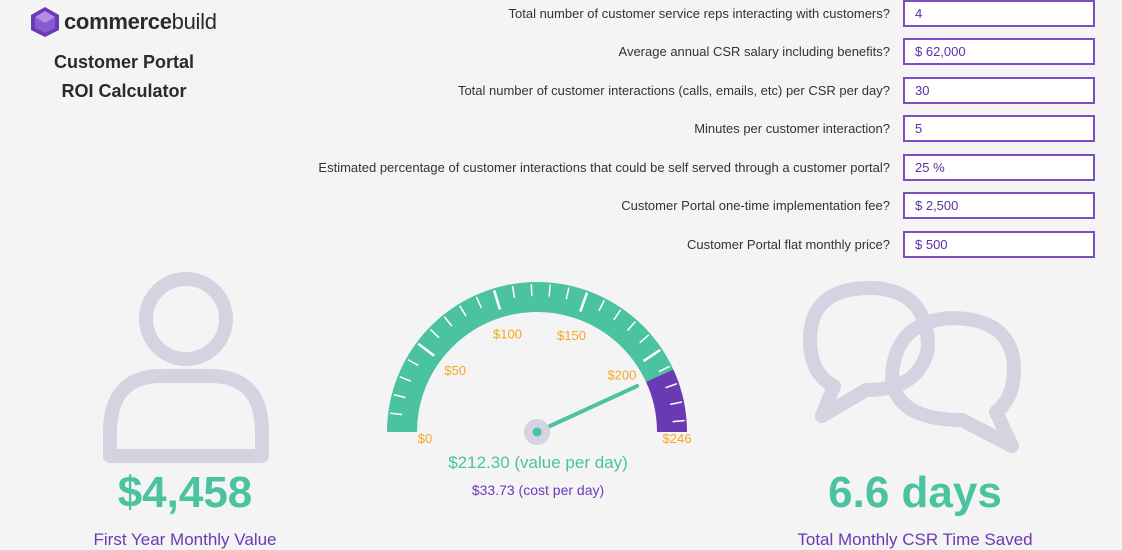 The image size is (1122, 550). I want to click on question-row-monthly-price: Customer Portal flat monthly price?, so click(561, 245).